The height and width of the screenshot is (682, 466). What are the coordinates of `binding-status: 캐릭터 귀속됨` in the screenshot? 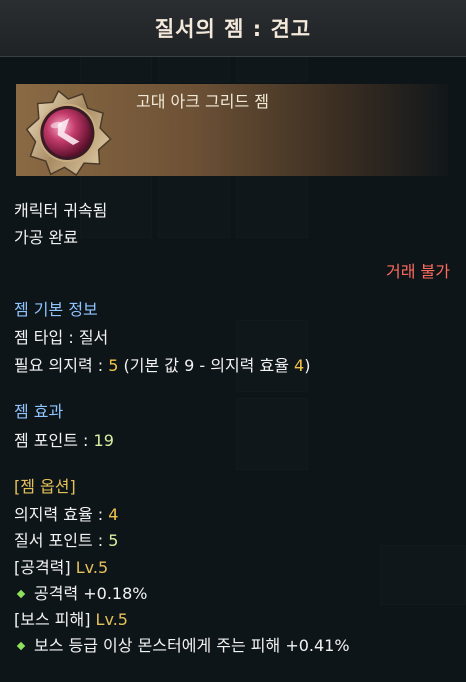 It's located at (61, 210).